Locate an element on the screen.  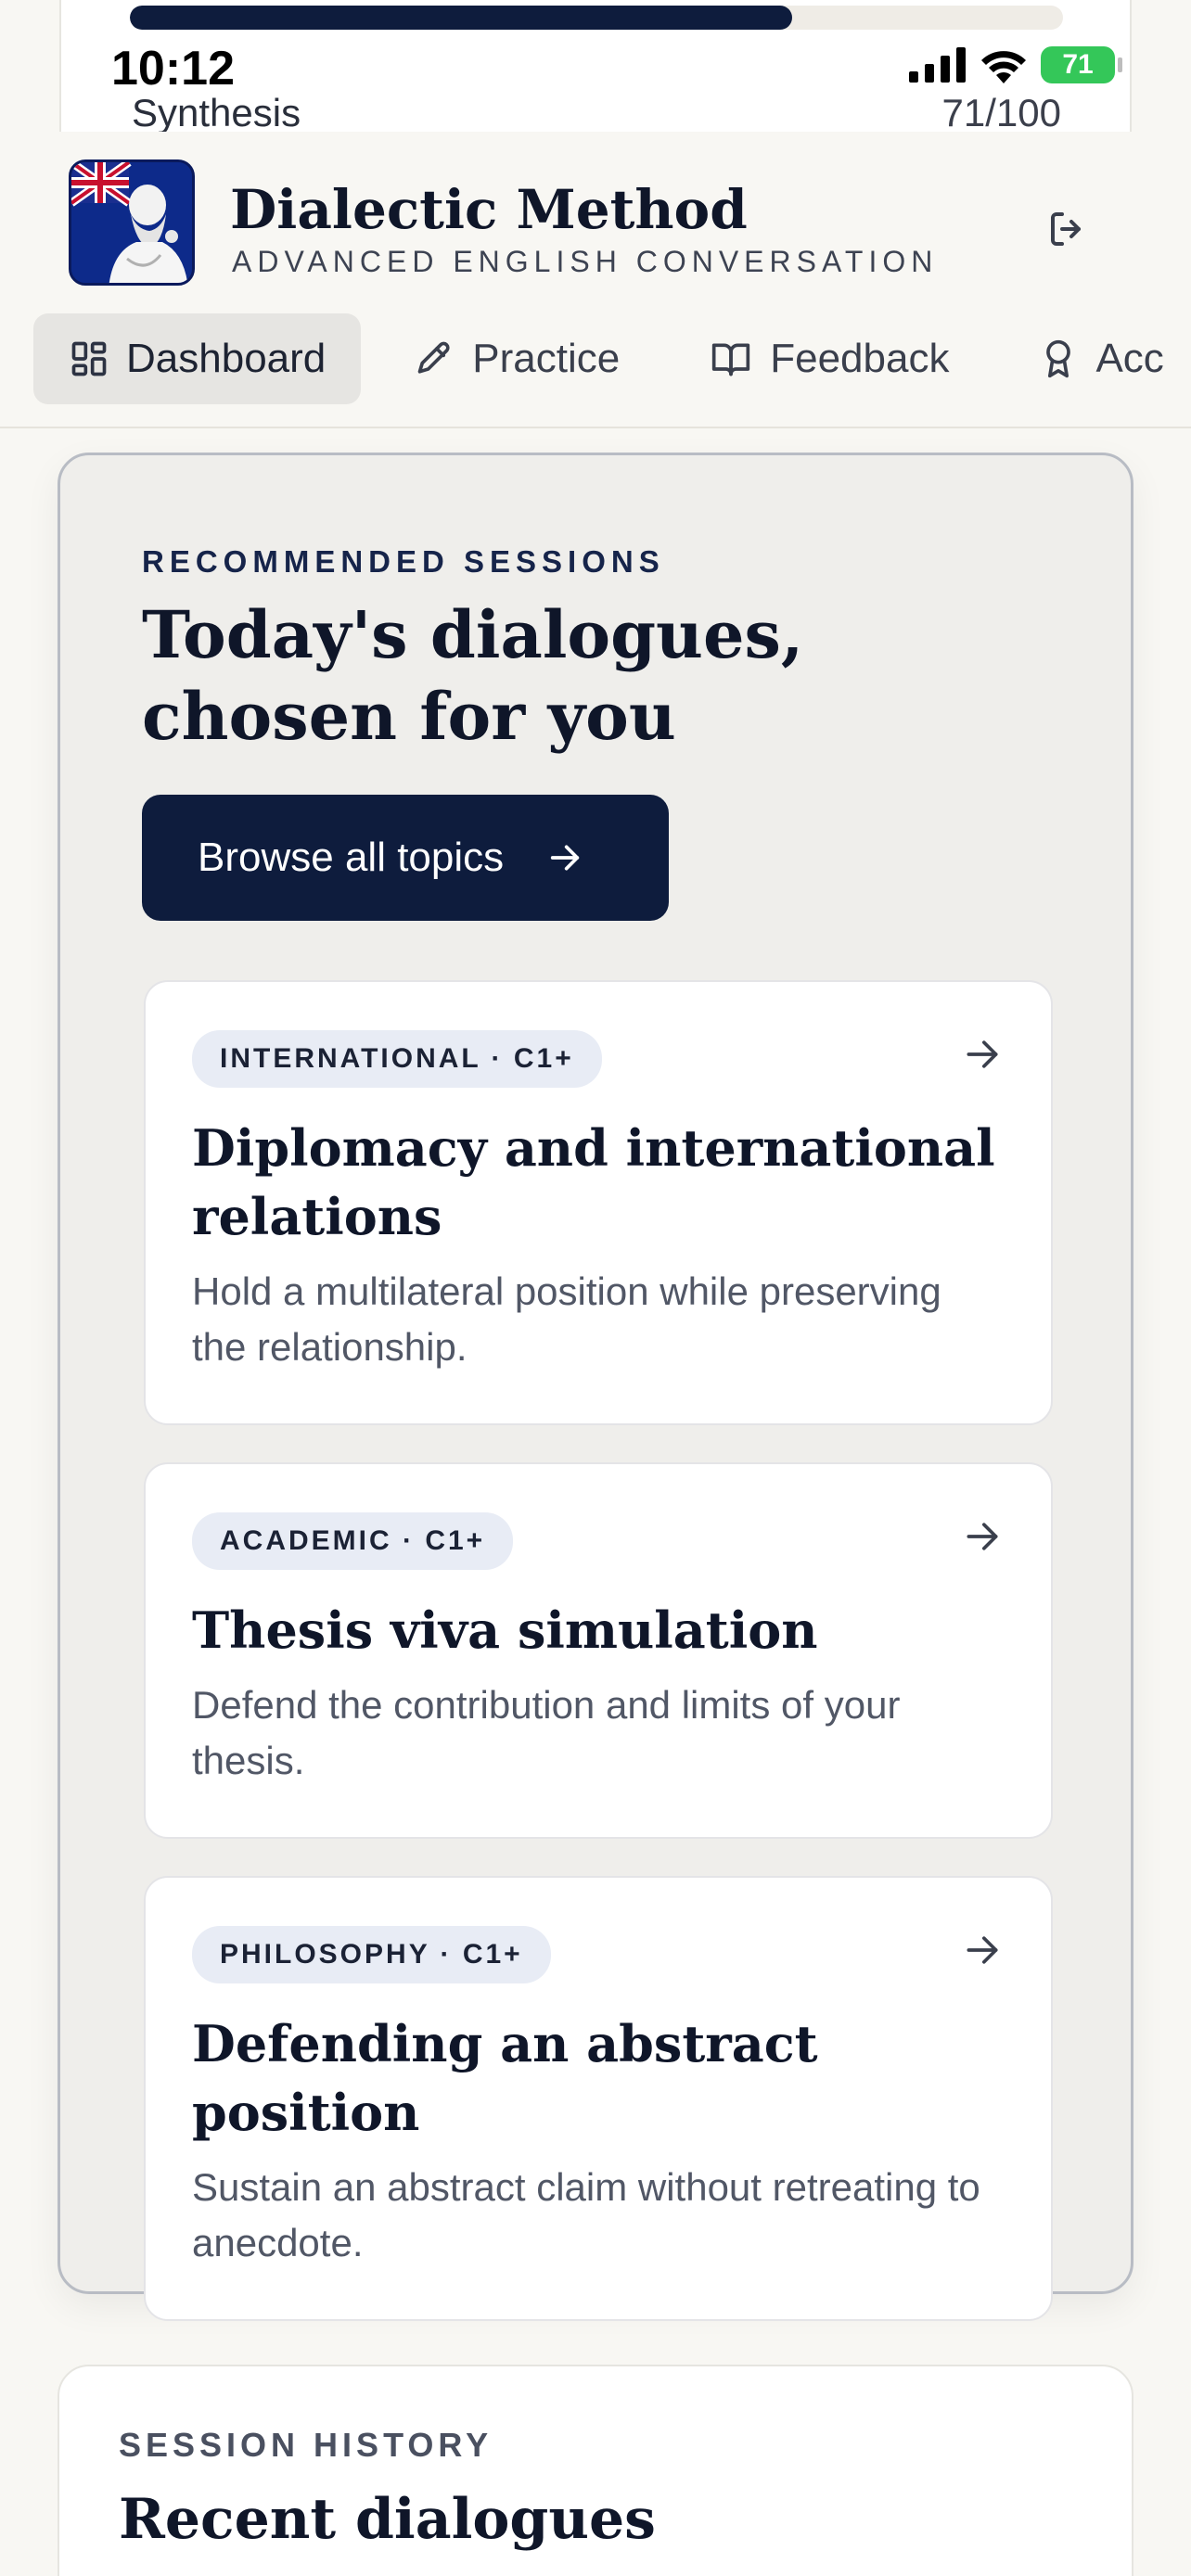
battery-icon: 71 is located at coordinates (1081, 64).